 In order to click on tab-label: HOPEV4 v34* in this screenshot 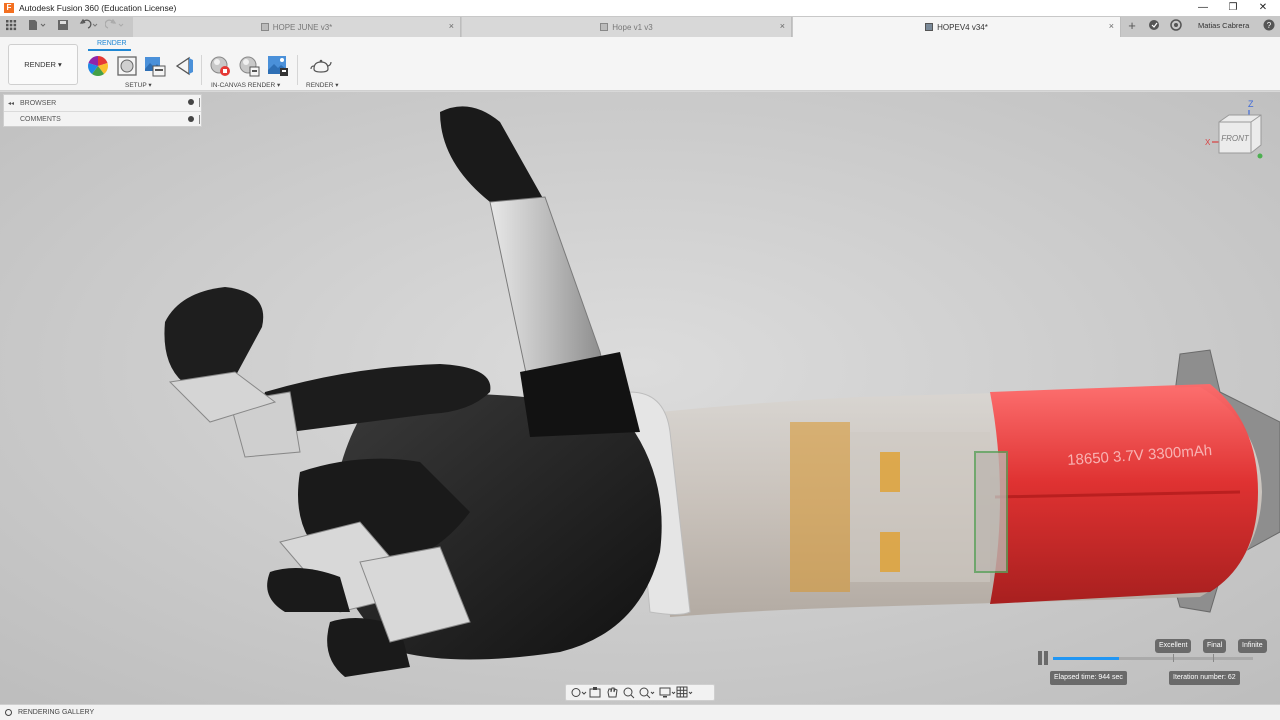, I will do `click(962, 27)`.